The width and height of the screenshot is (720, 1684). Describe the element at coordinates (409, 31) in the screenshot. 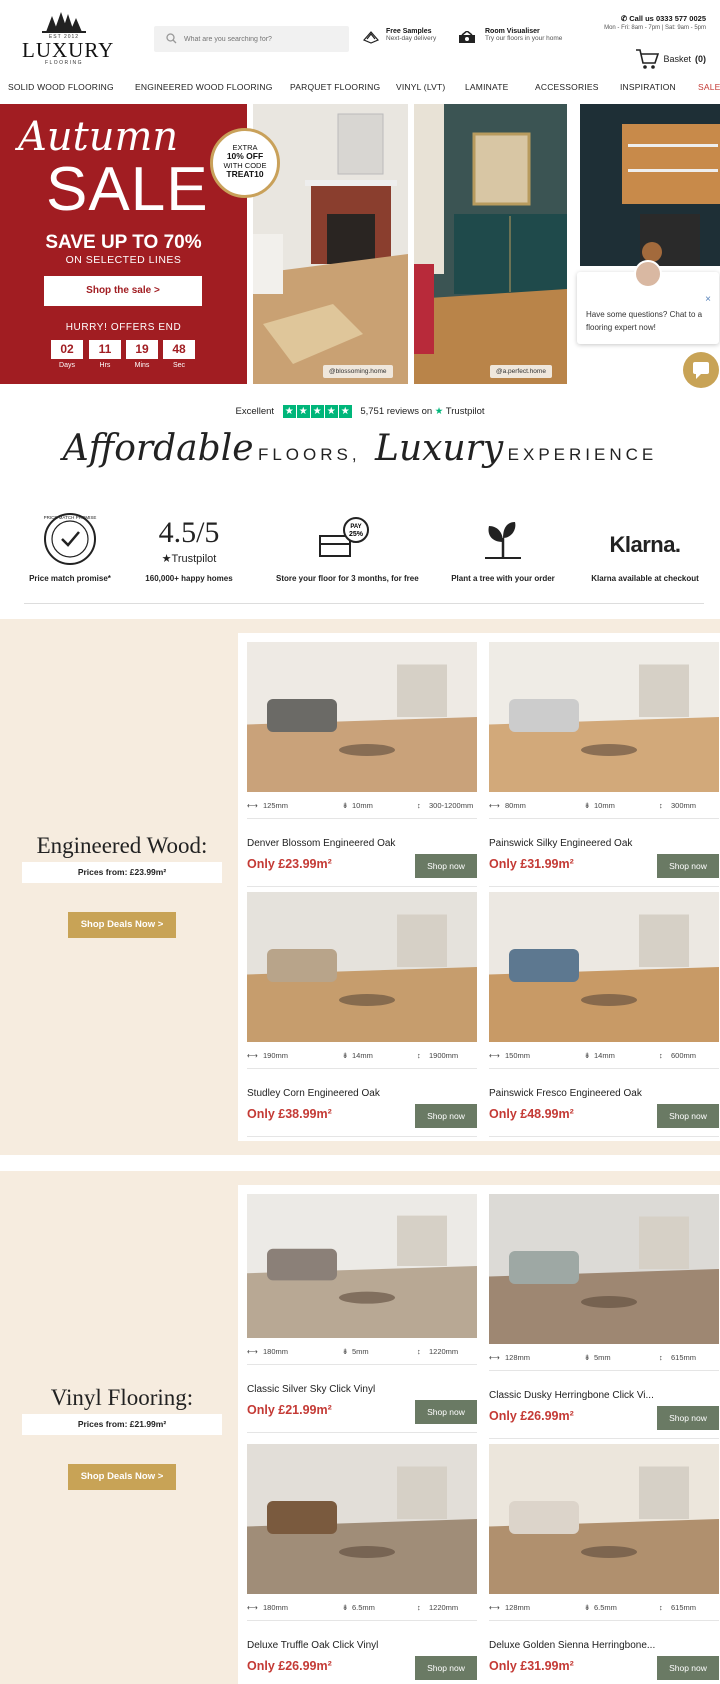

I see `samples-title: Free Samples` at that location.